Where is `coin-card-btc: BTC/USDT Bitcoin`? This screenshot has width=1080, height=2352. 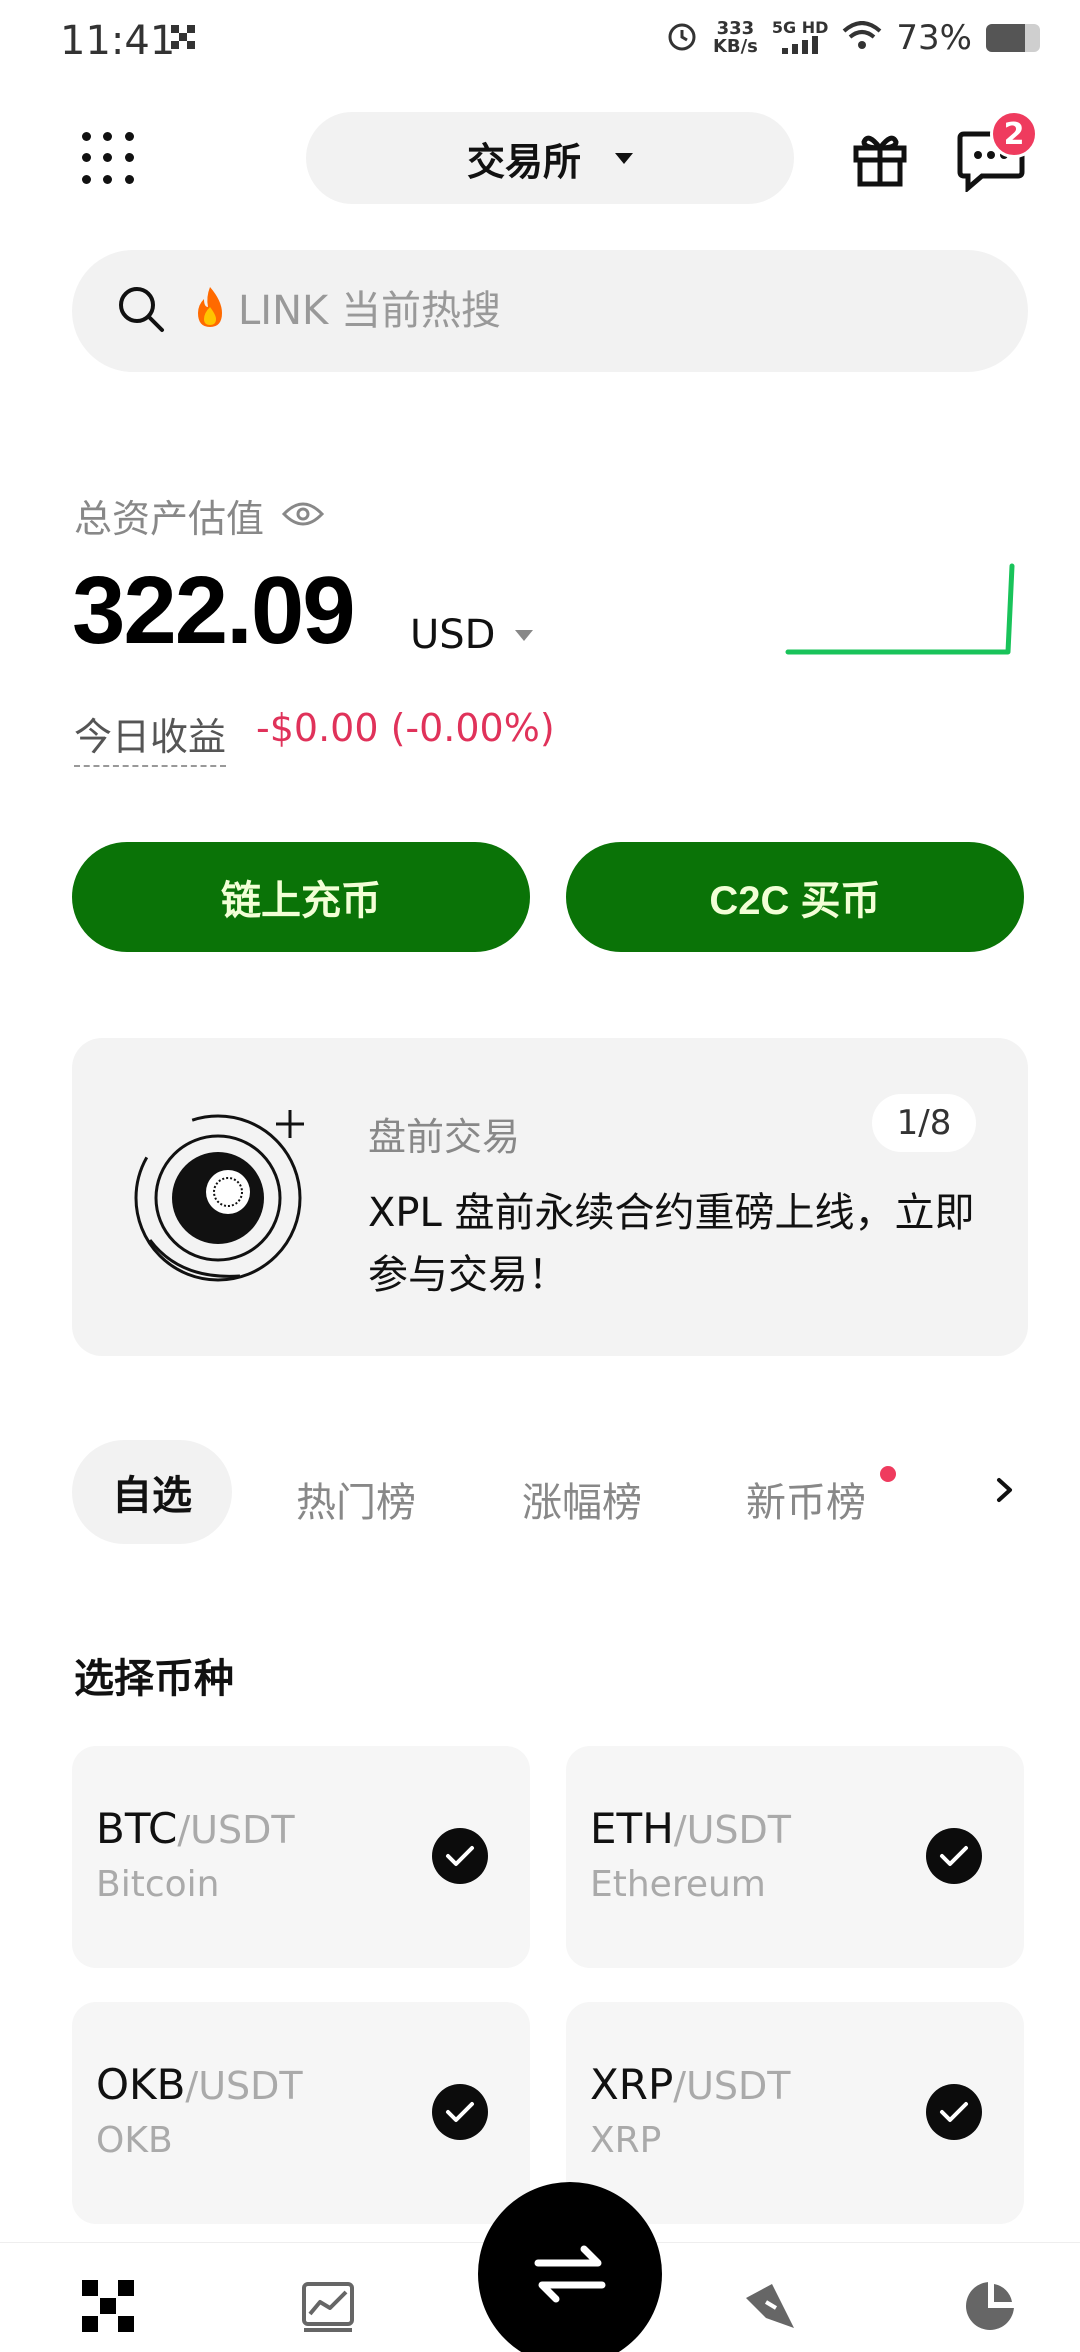 coin-card-btc: BTC/USDT Bitcoin is located at coordinates (301, 1857).